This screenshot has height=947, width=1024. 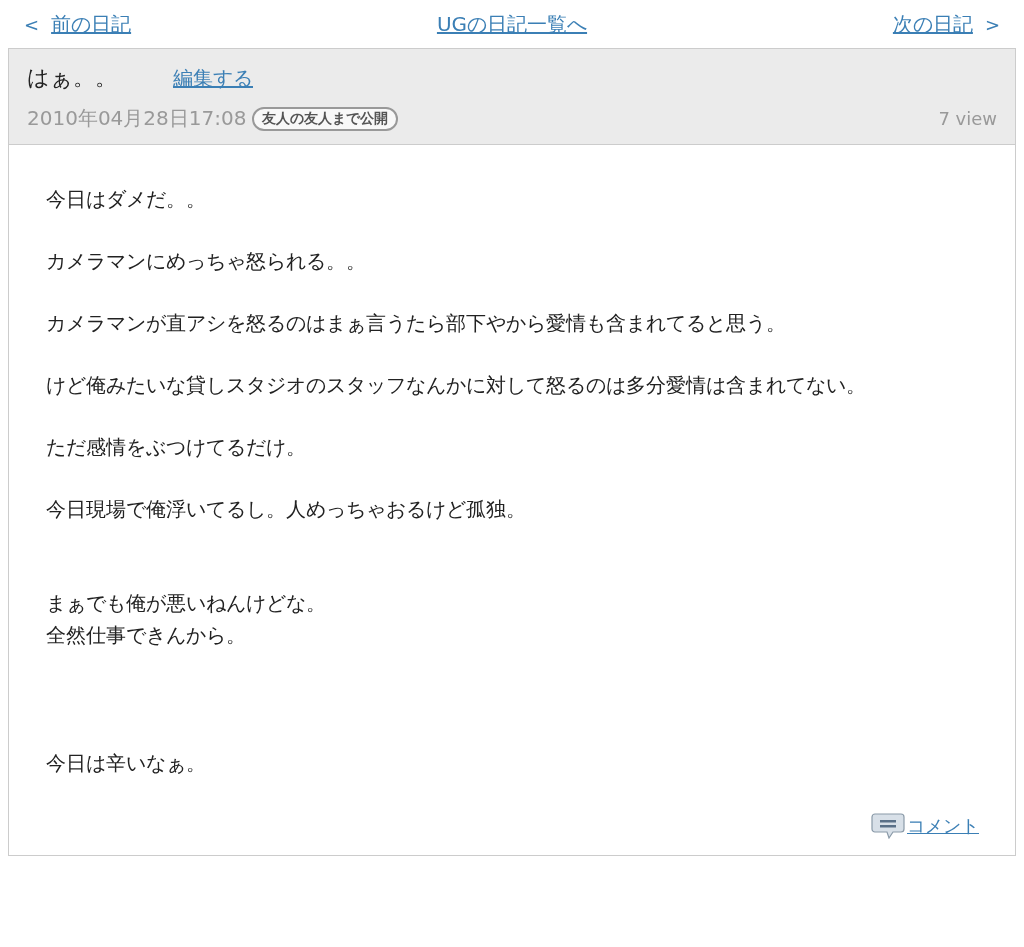 What do you see at coordinates (137, 118) in the screenshot?
I see `entry-date: 2010年04月28日17:08` at bounding box center [137, 118].